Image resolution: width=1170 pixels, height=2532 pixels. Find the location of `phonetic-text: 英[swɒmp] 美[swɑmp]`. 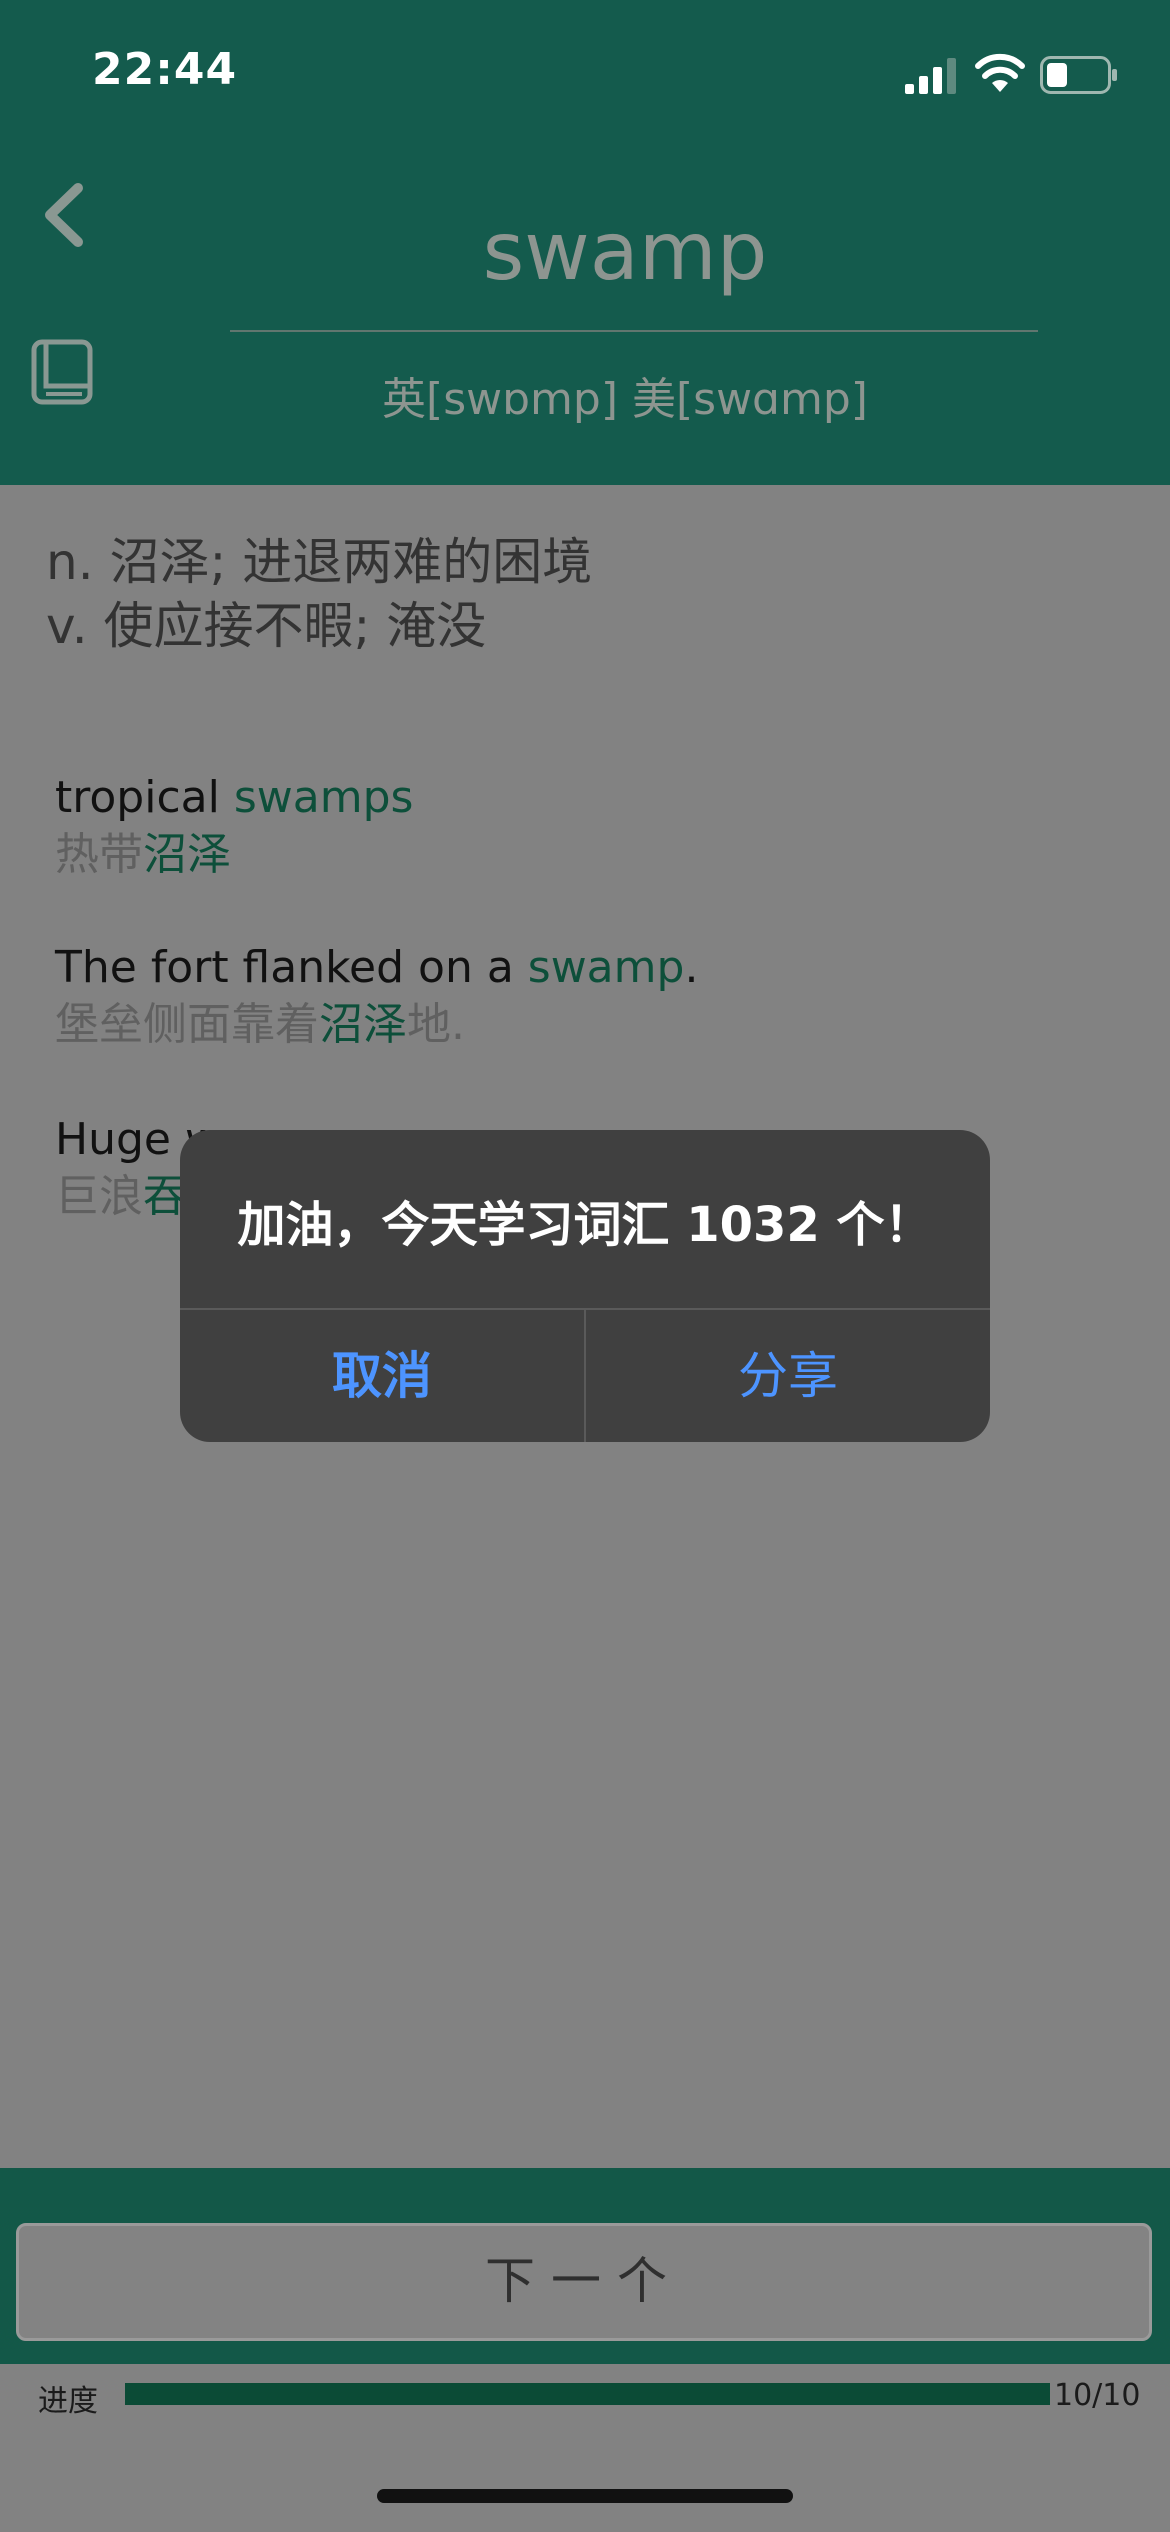

phonetic-text: 英[swɒmp] 美[swɑmp] is located at coordinates (625, 399).